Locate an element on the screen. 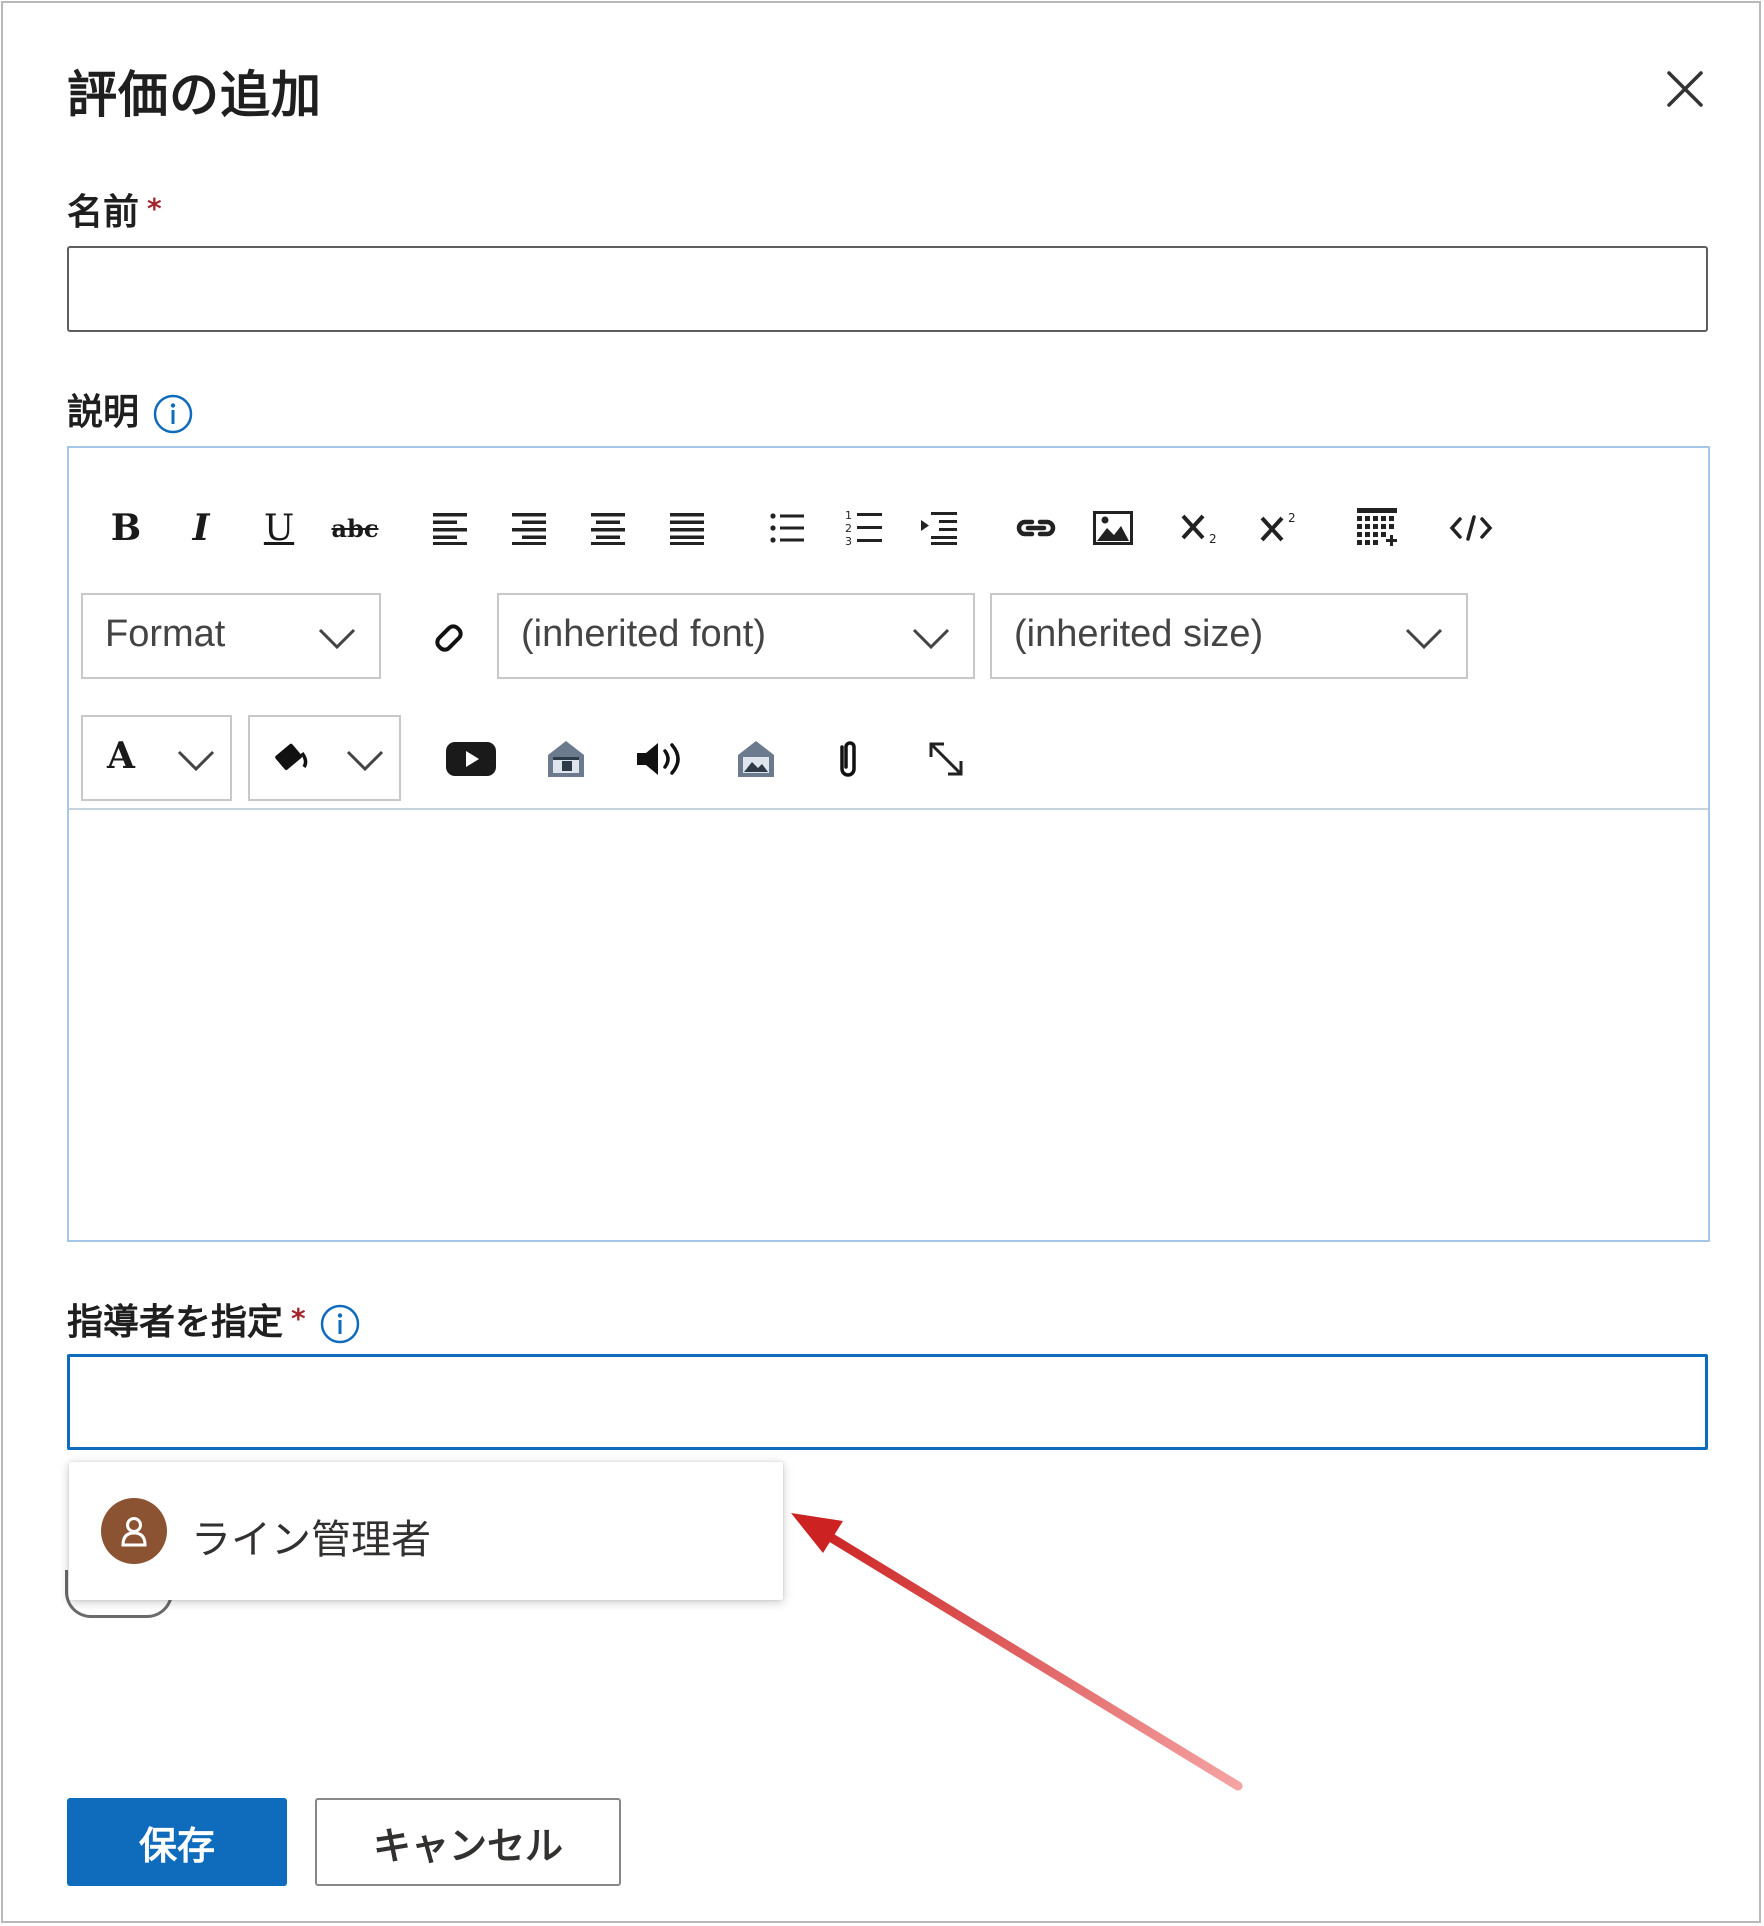  subscript-icon: 2 is located at coordinates (1199, 530).